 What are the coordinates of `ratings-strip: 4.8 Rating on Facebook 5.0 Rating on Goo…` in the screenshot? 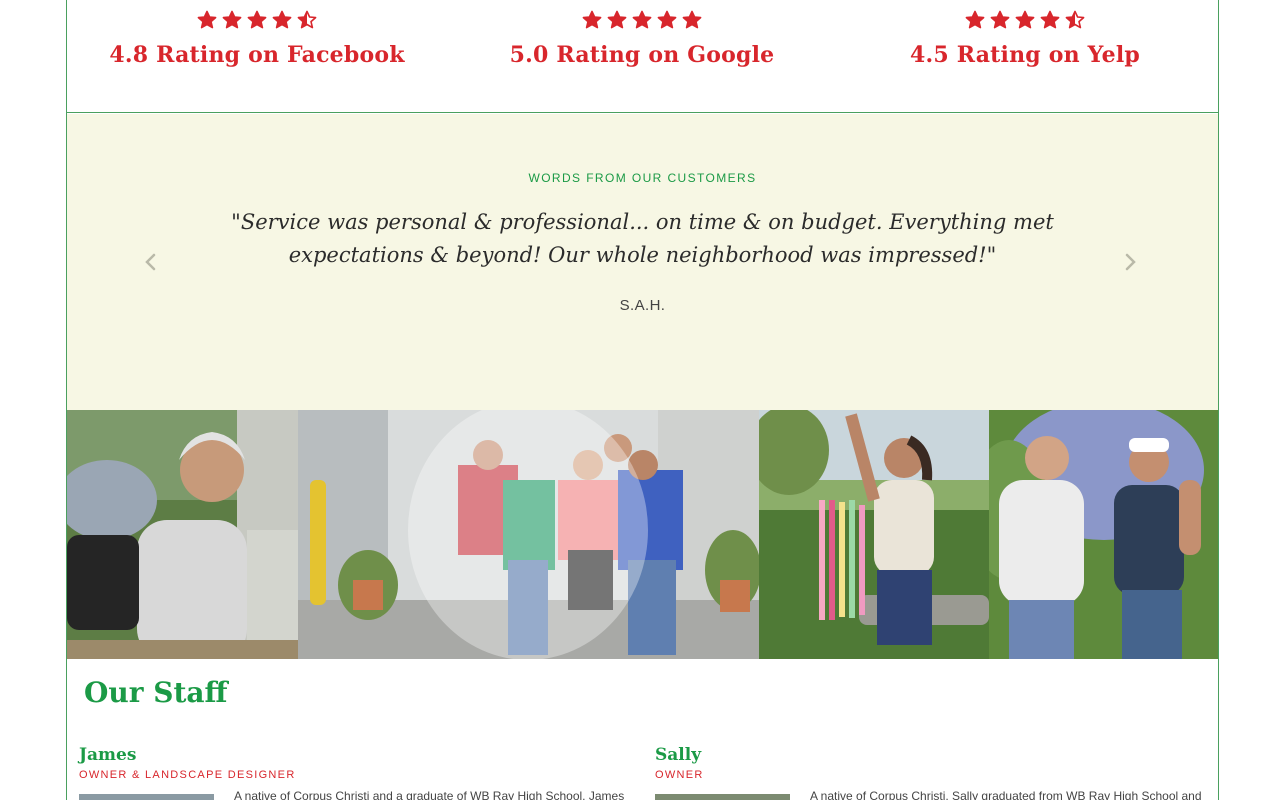 It's located at (642, 56).